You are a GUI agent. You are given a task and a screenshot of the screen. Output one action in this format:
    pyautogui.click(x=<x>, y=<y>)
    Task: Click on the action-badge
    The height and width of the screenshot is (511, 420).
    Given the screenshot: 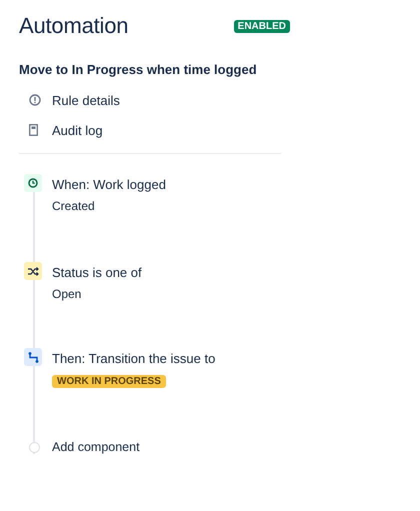 What is the action you would take?
    pyautogui.click(x=33, y=357)
    